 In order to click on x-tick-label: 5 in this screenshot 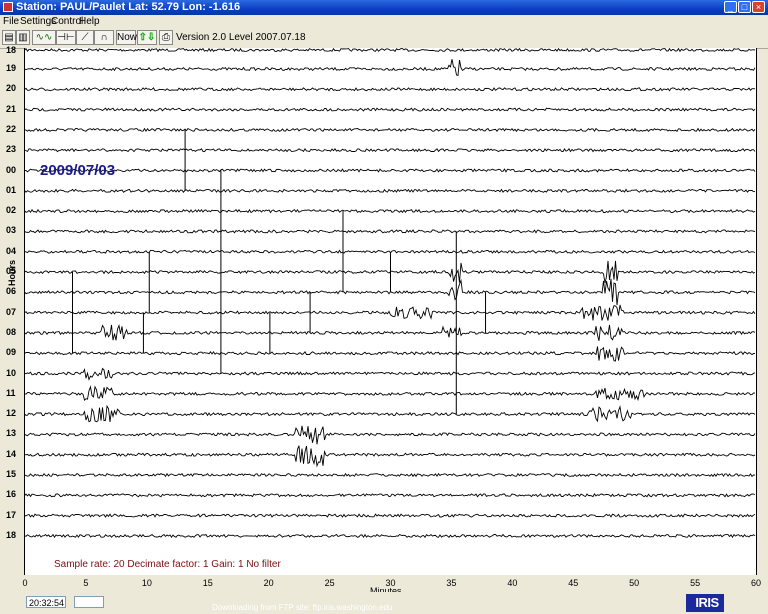, I will do `click(86, 583)`.